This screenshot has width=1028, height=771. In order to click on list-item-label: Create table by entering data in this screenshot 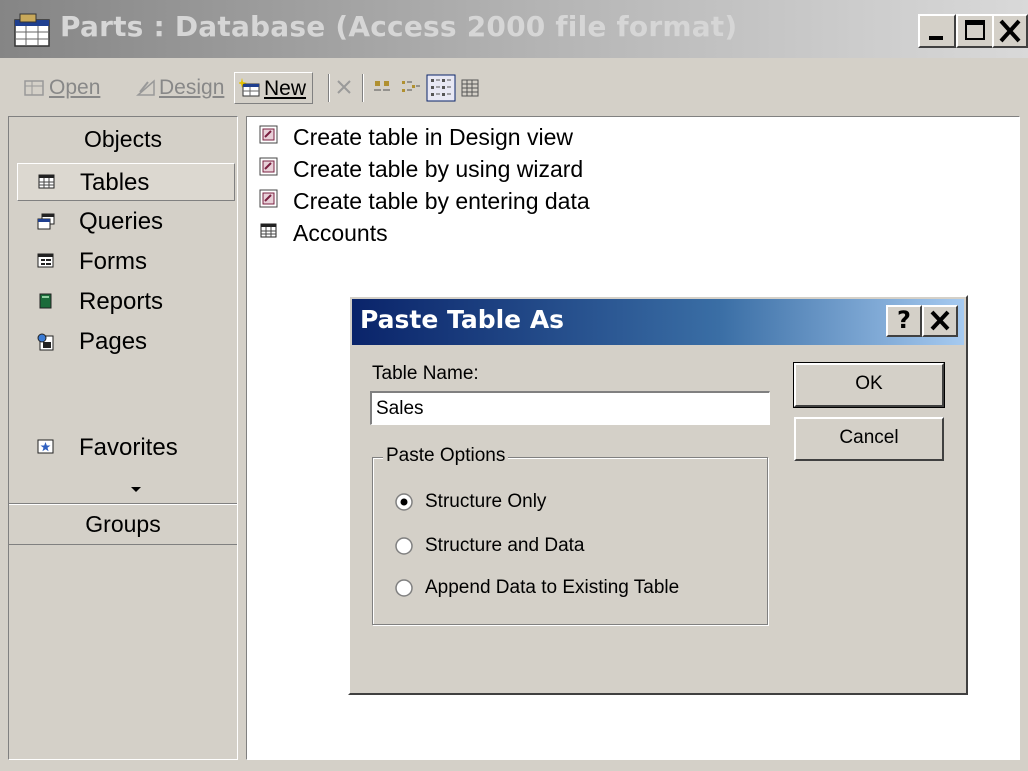, I will do `click(441, 201)`.